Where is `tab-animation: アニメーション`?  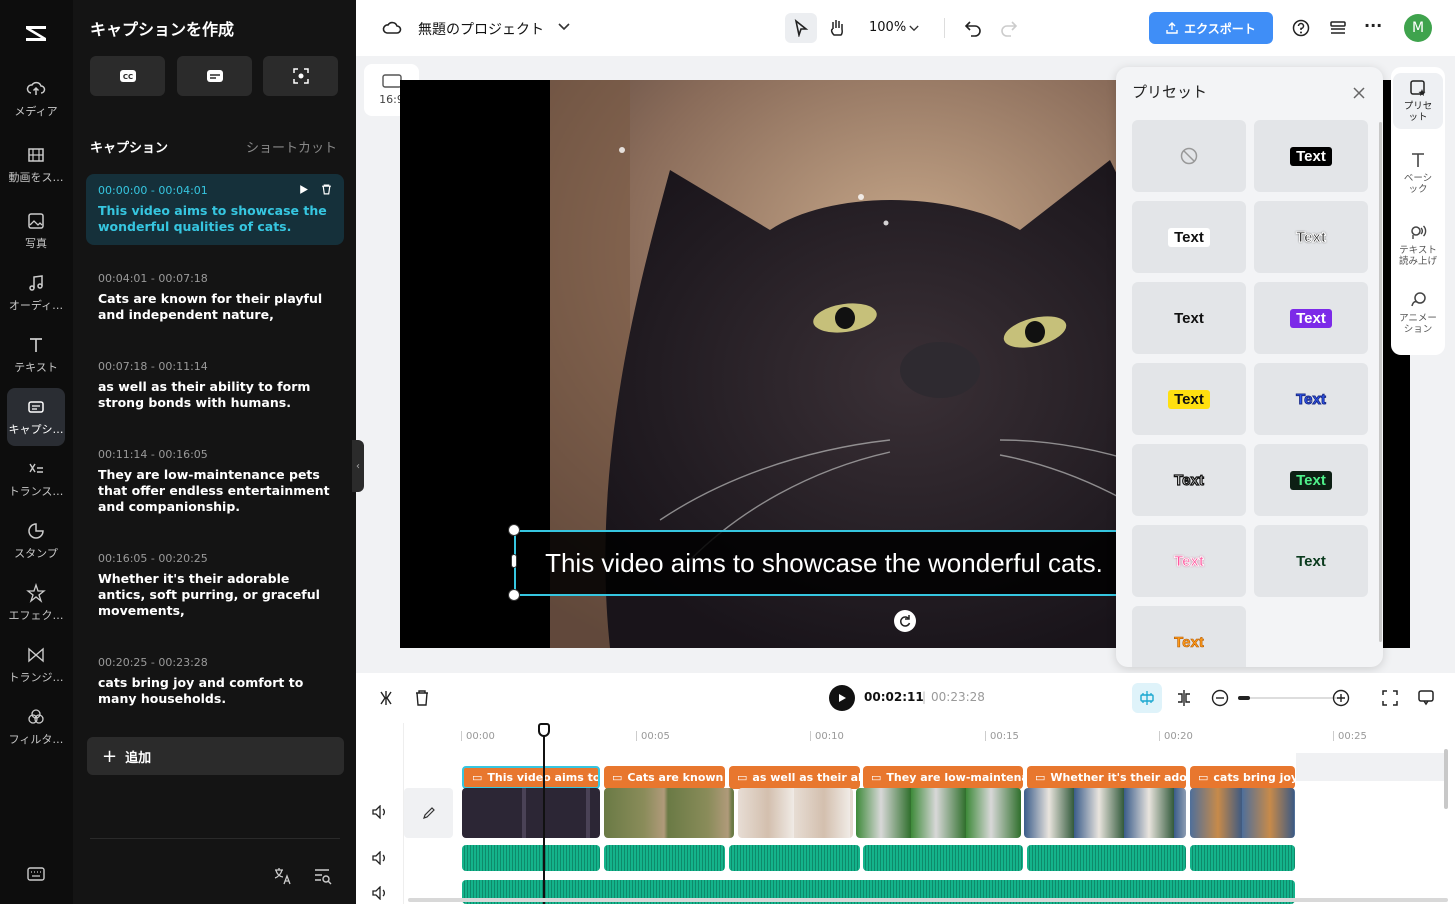
tab-animation: アニメーション is located at coordinates (1418, 313).